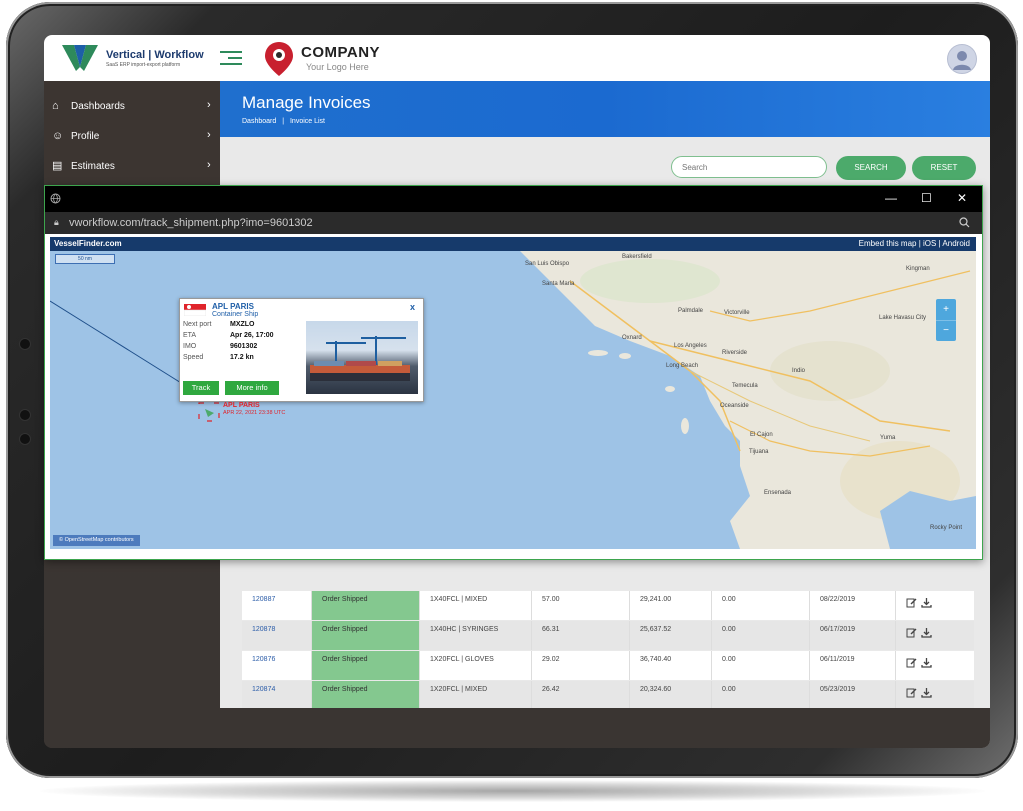 The width and height of the screenshot is (1023, 811). What do you see at coordinates (891, 198) in the screenshot?
I see `minimize-button: —` at bounding box center [891, 198].